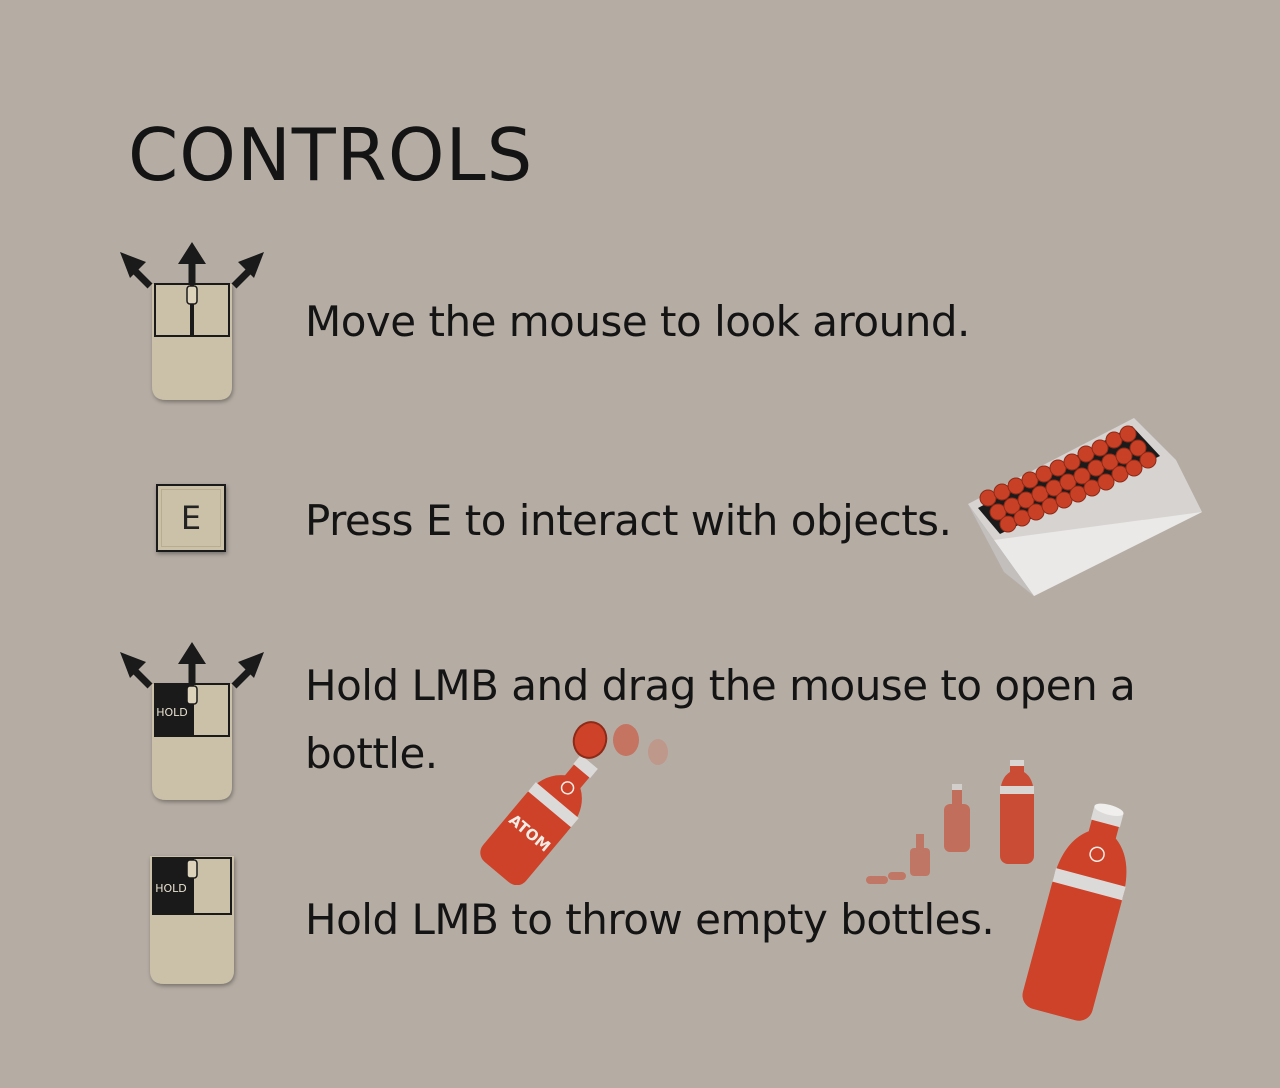  Describe the element at coordinates (192, 321) in the screenshot. I see `mouse-move-icon` at that location.